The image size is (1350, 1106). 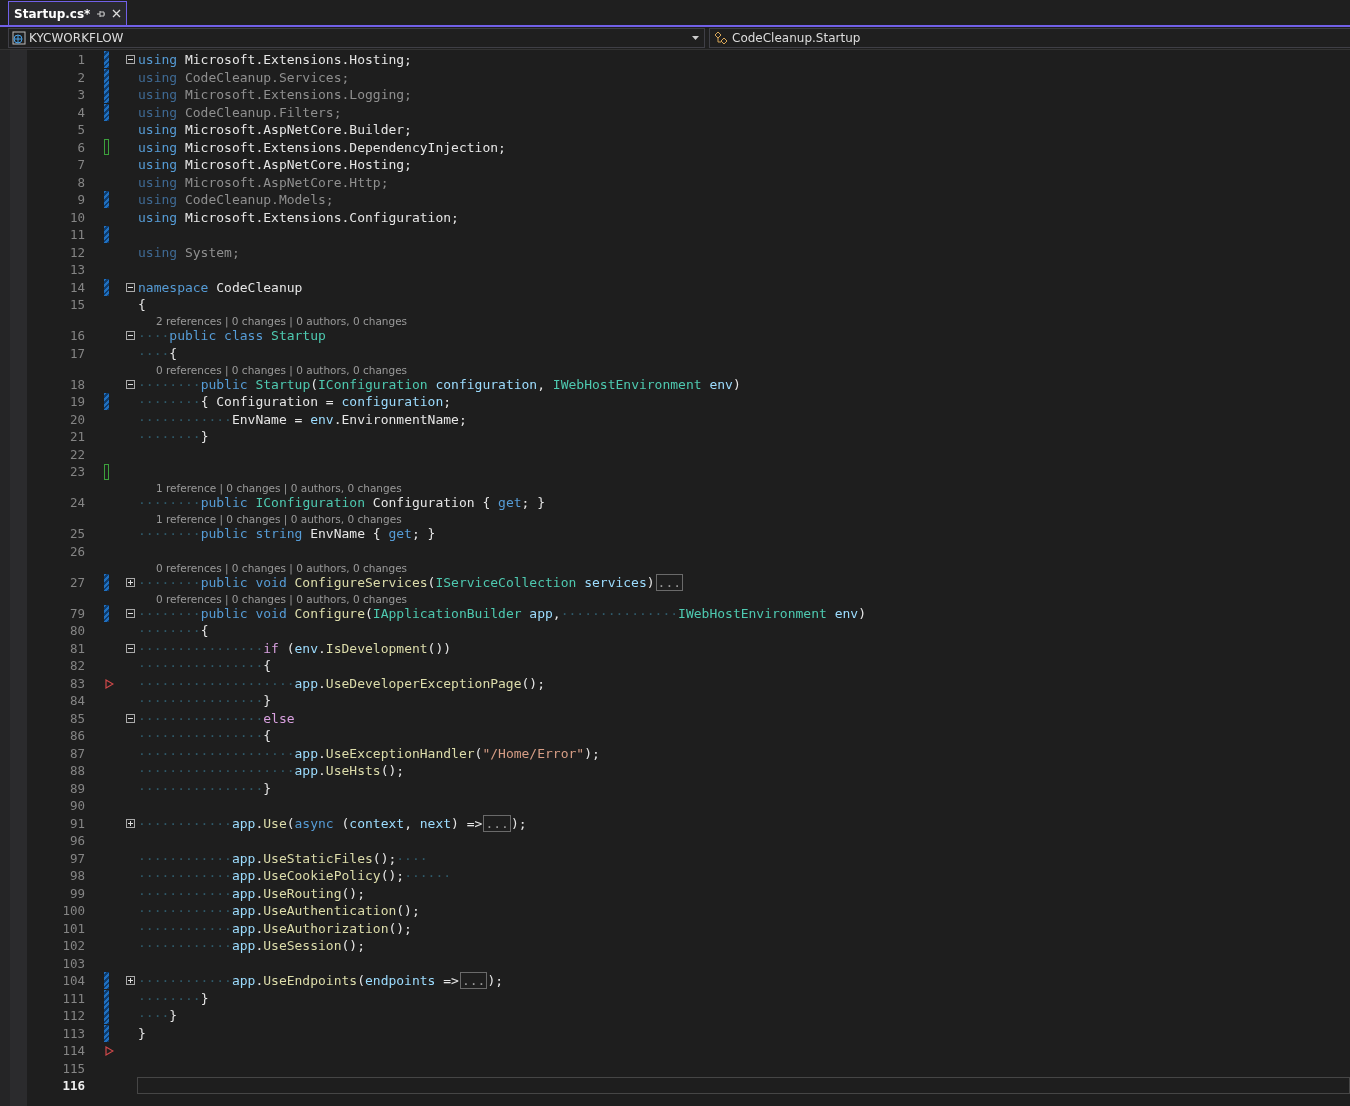 What do you see at coordinates (76, 876) in the screenshot?
I see `line-number: 98` at bounding box center [76, 876].